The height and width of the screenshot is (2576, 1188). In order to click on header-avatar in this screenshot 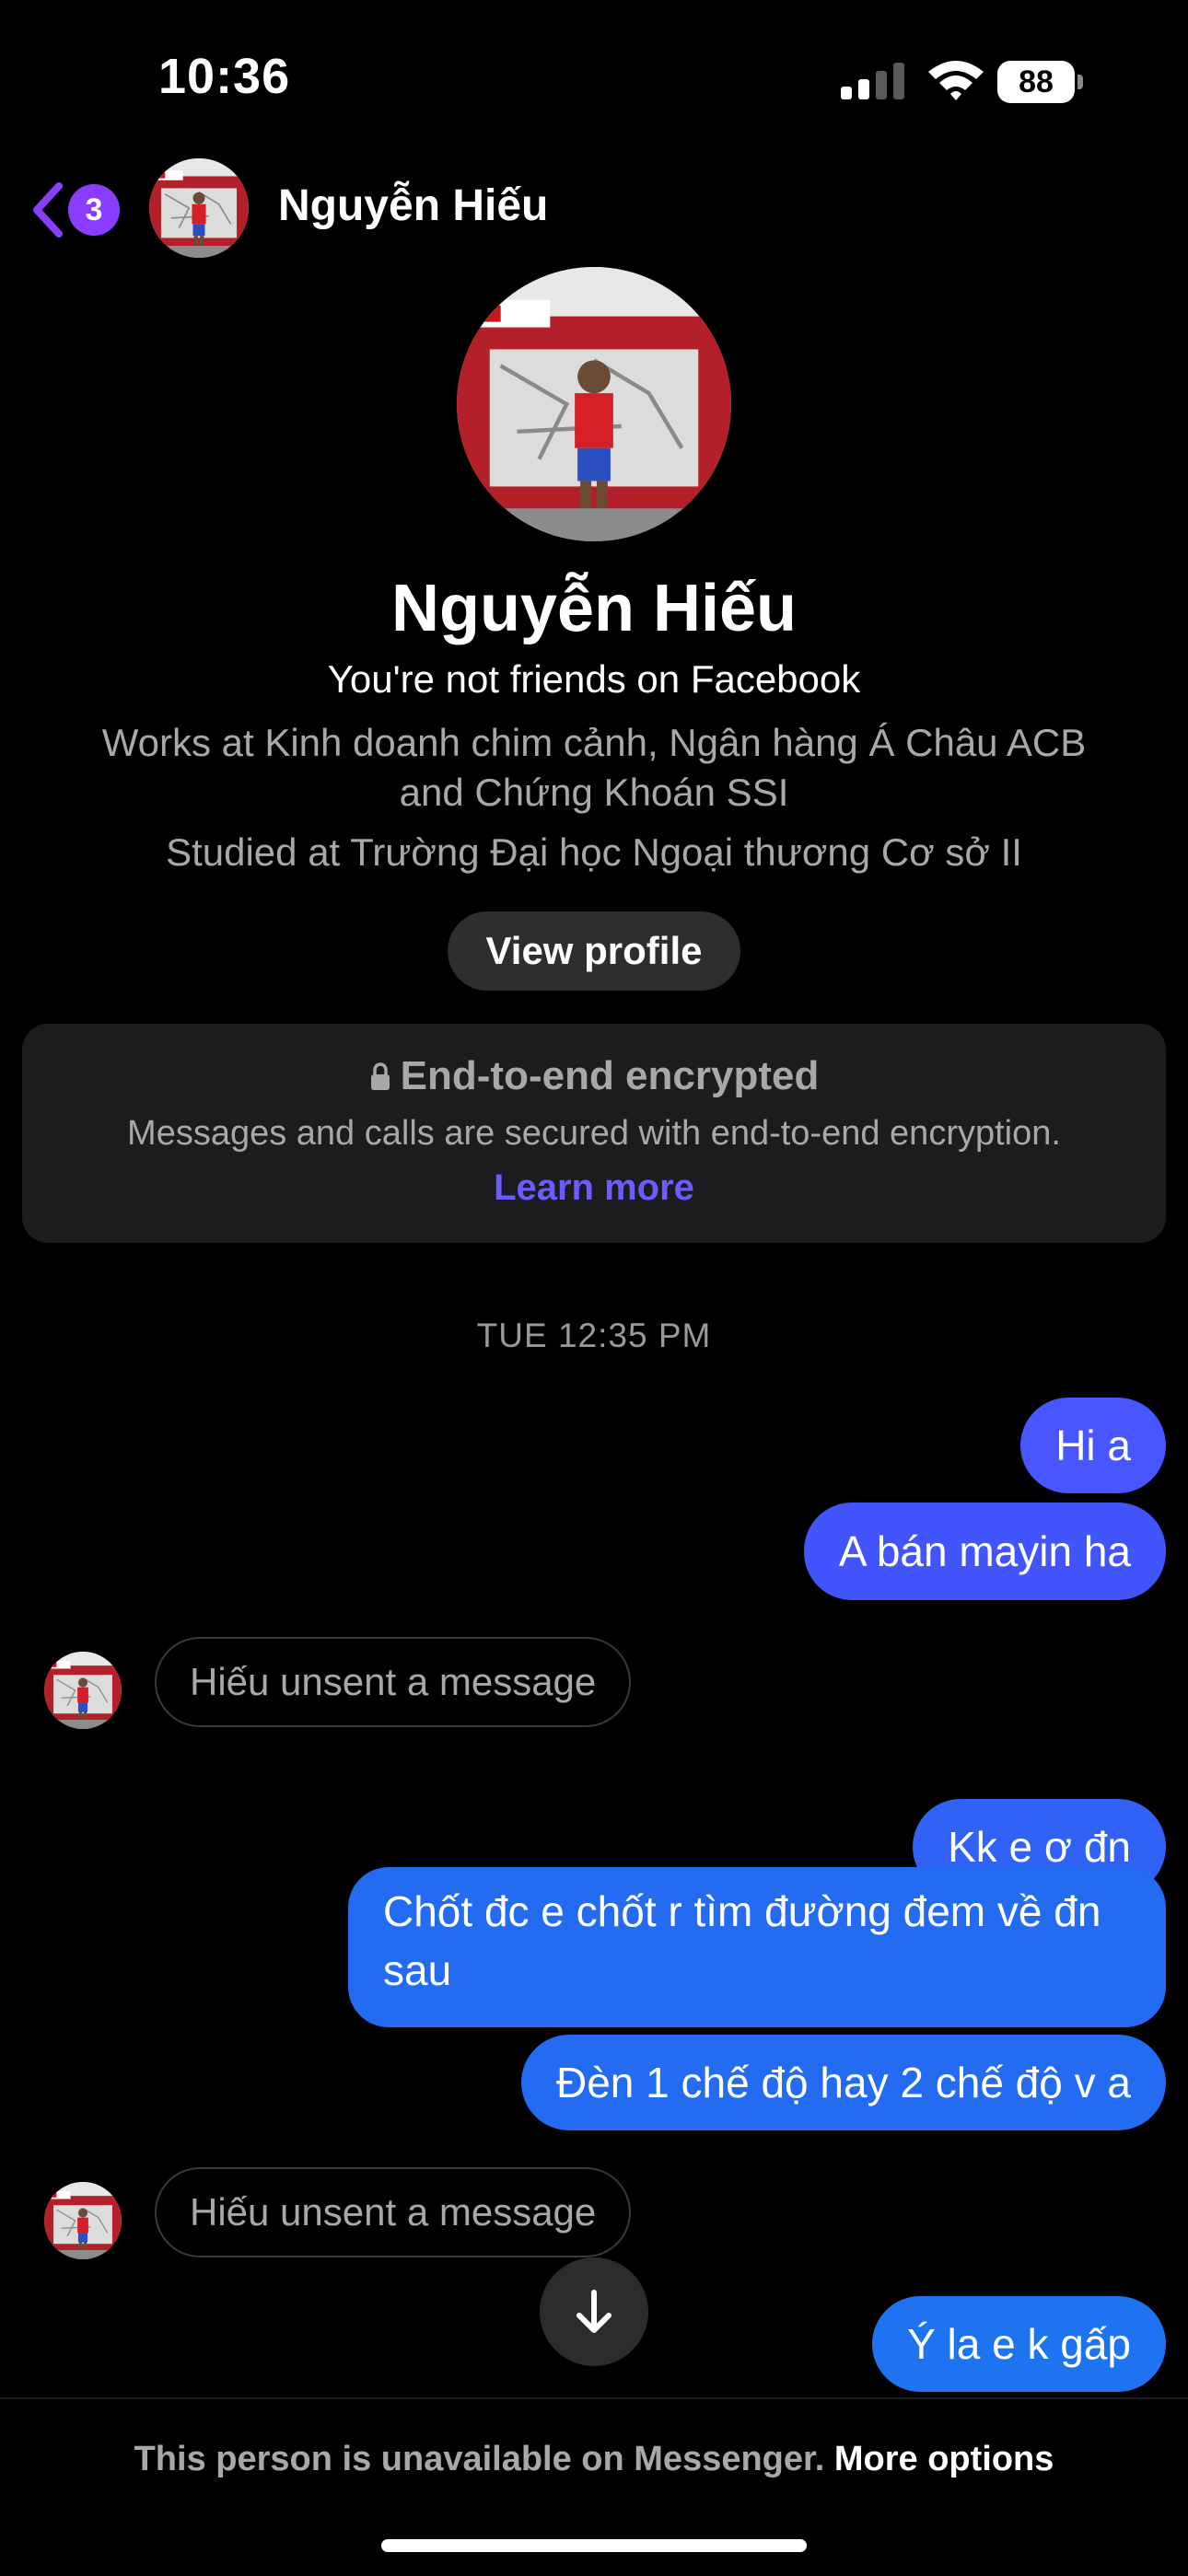, I will do `click(199, 208)`.